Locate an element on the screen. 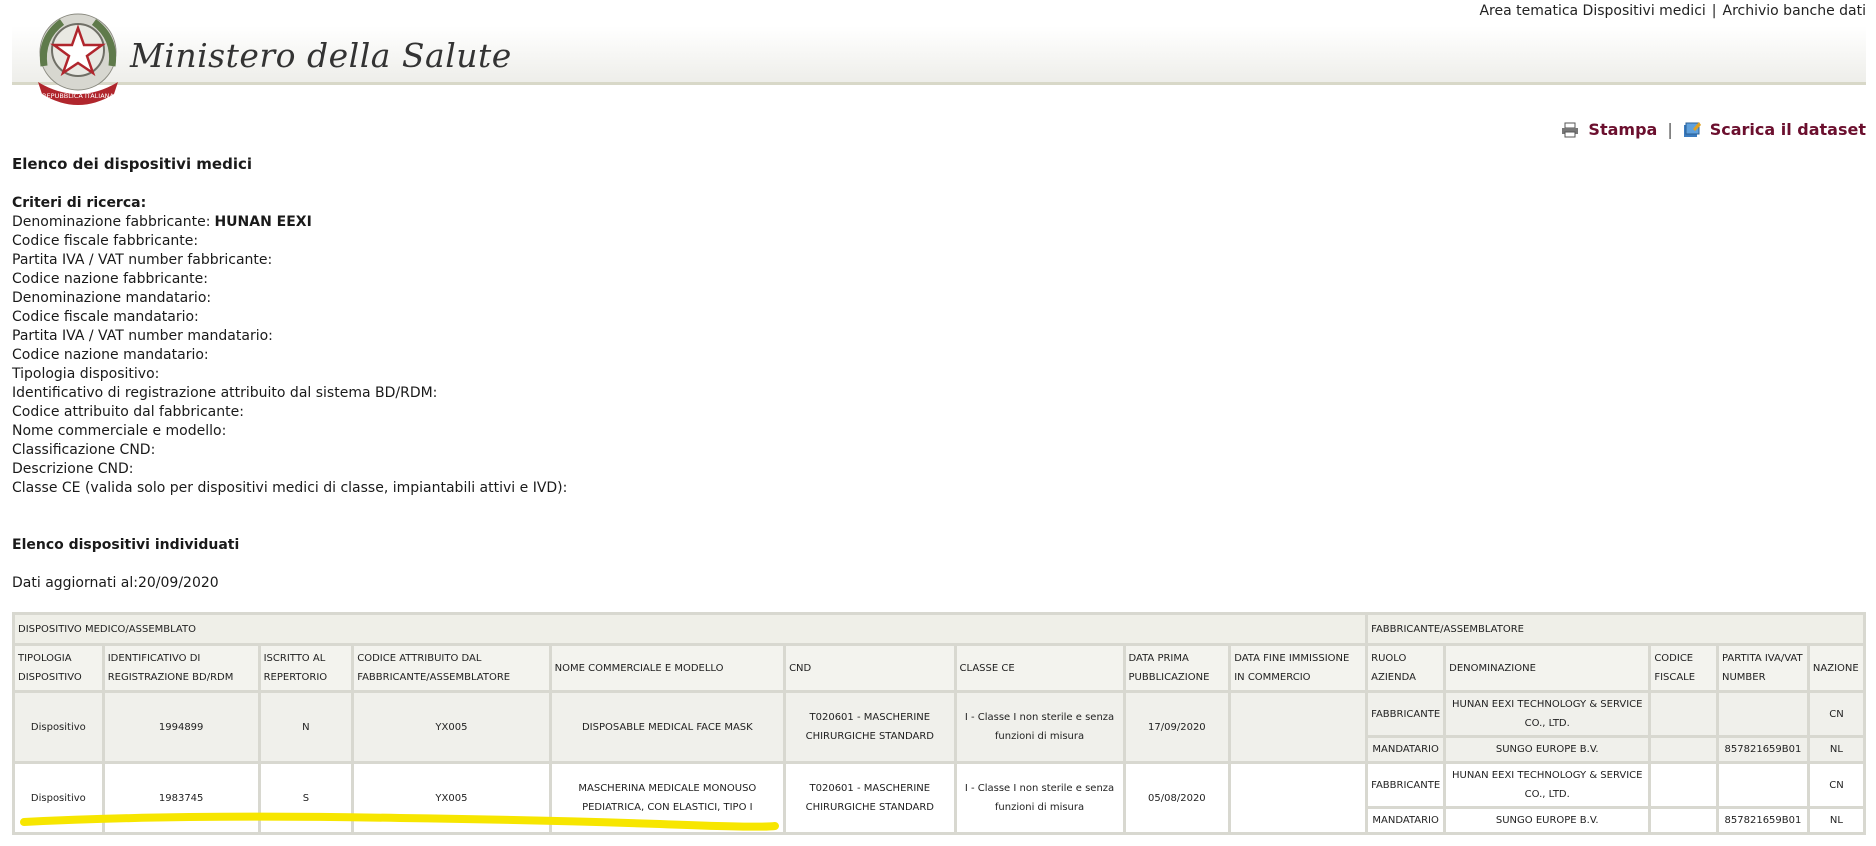  column-header: CND is located at coordinates (870, 668).